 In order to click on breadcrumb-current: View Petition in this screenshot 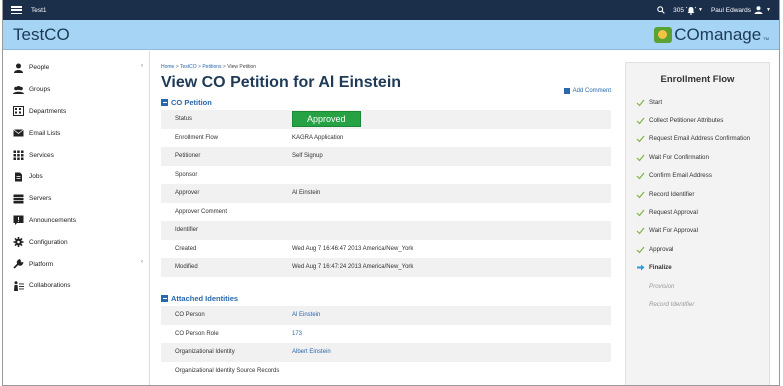, I will do `click(242, 67)`.